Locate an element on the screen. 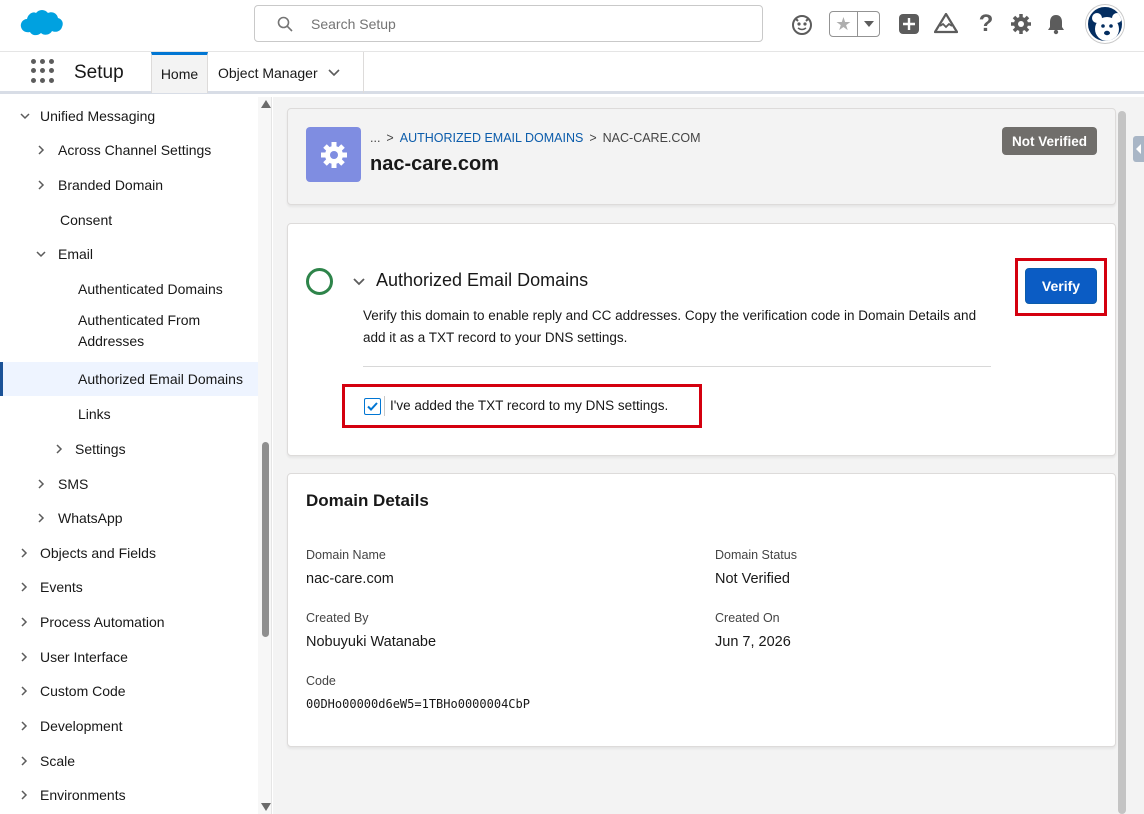 This screenshot has width=1144, height=814. panel-toggle-handle is located at coordinates (1138, 149).